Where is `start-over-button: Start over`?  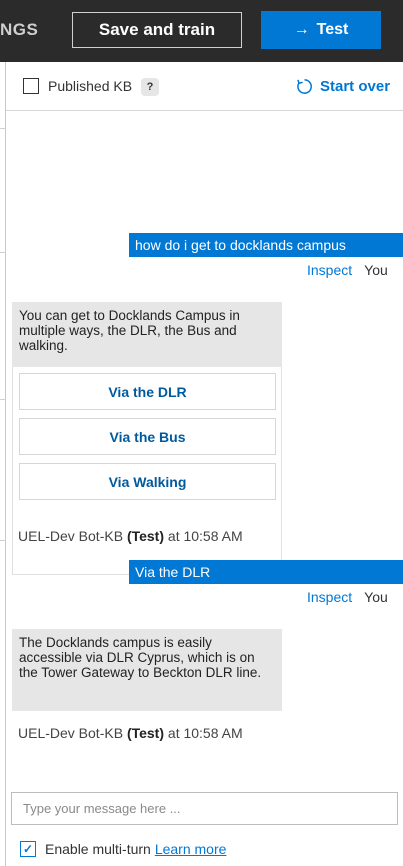
start-over-button: Start over is located at coordinates (342, 86).